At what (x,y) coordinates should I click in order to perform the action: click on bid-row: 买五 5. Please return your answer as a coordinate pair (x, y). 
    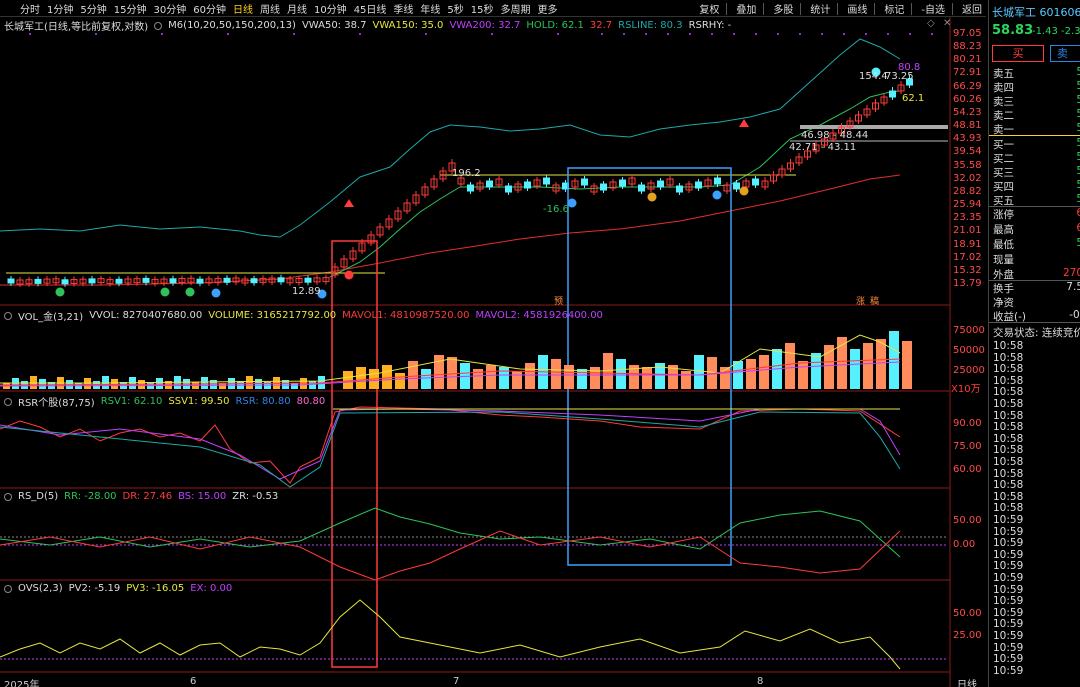
    Looking at the image, I should click on (1036, 200).